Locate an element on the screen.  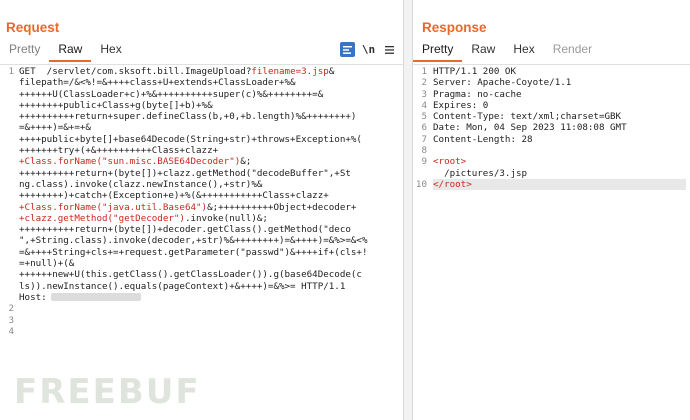
response-code-line: Server: Apache-Coyote/1.1 is located at coordinates (559, 82).